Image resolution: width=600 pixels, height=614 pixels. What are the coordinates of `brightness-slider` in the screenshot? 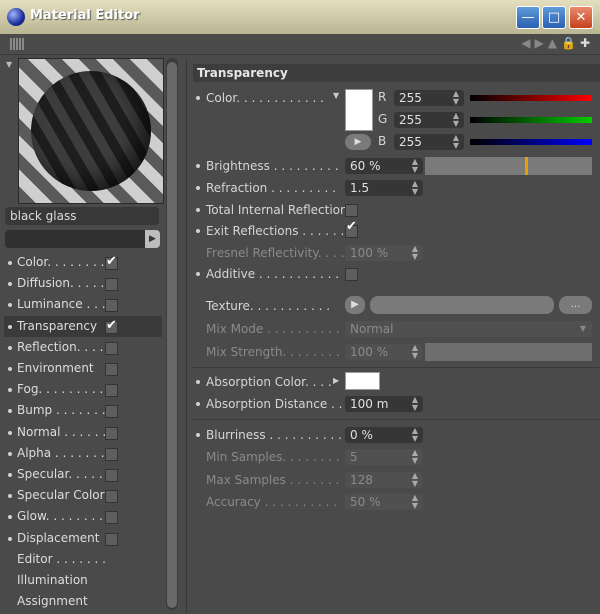 It's located at (508, 166).